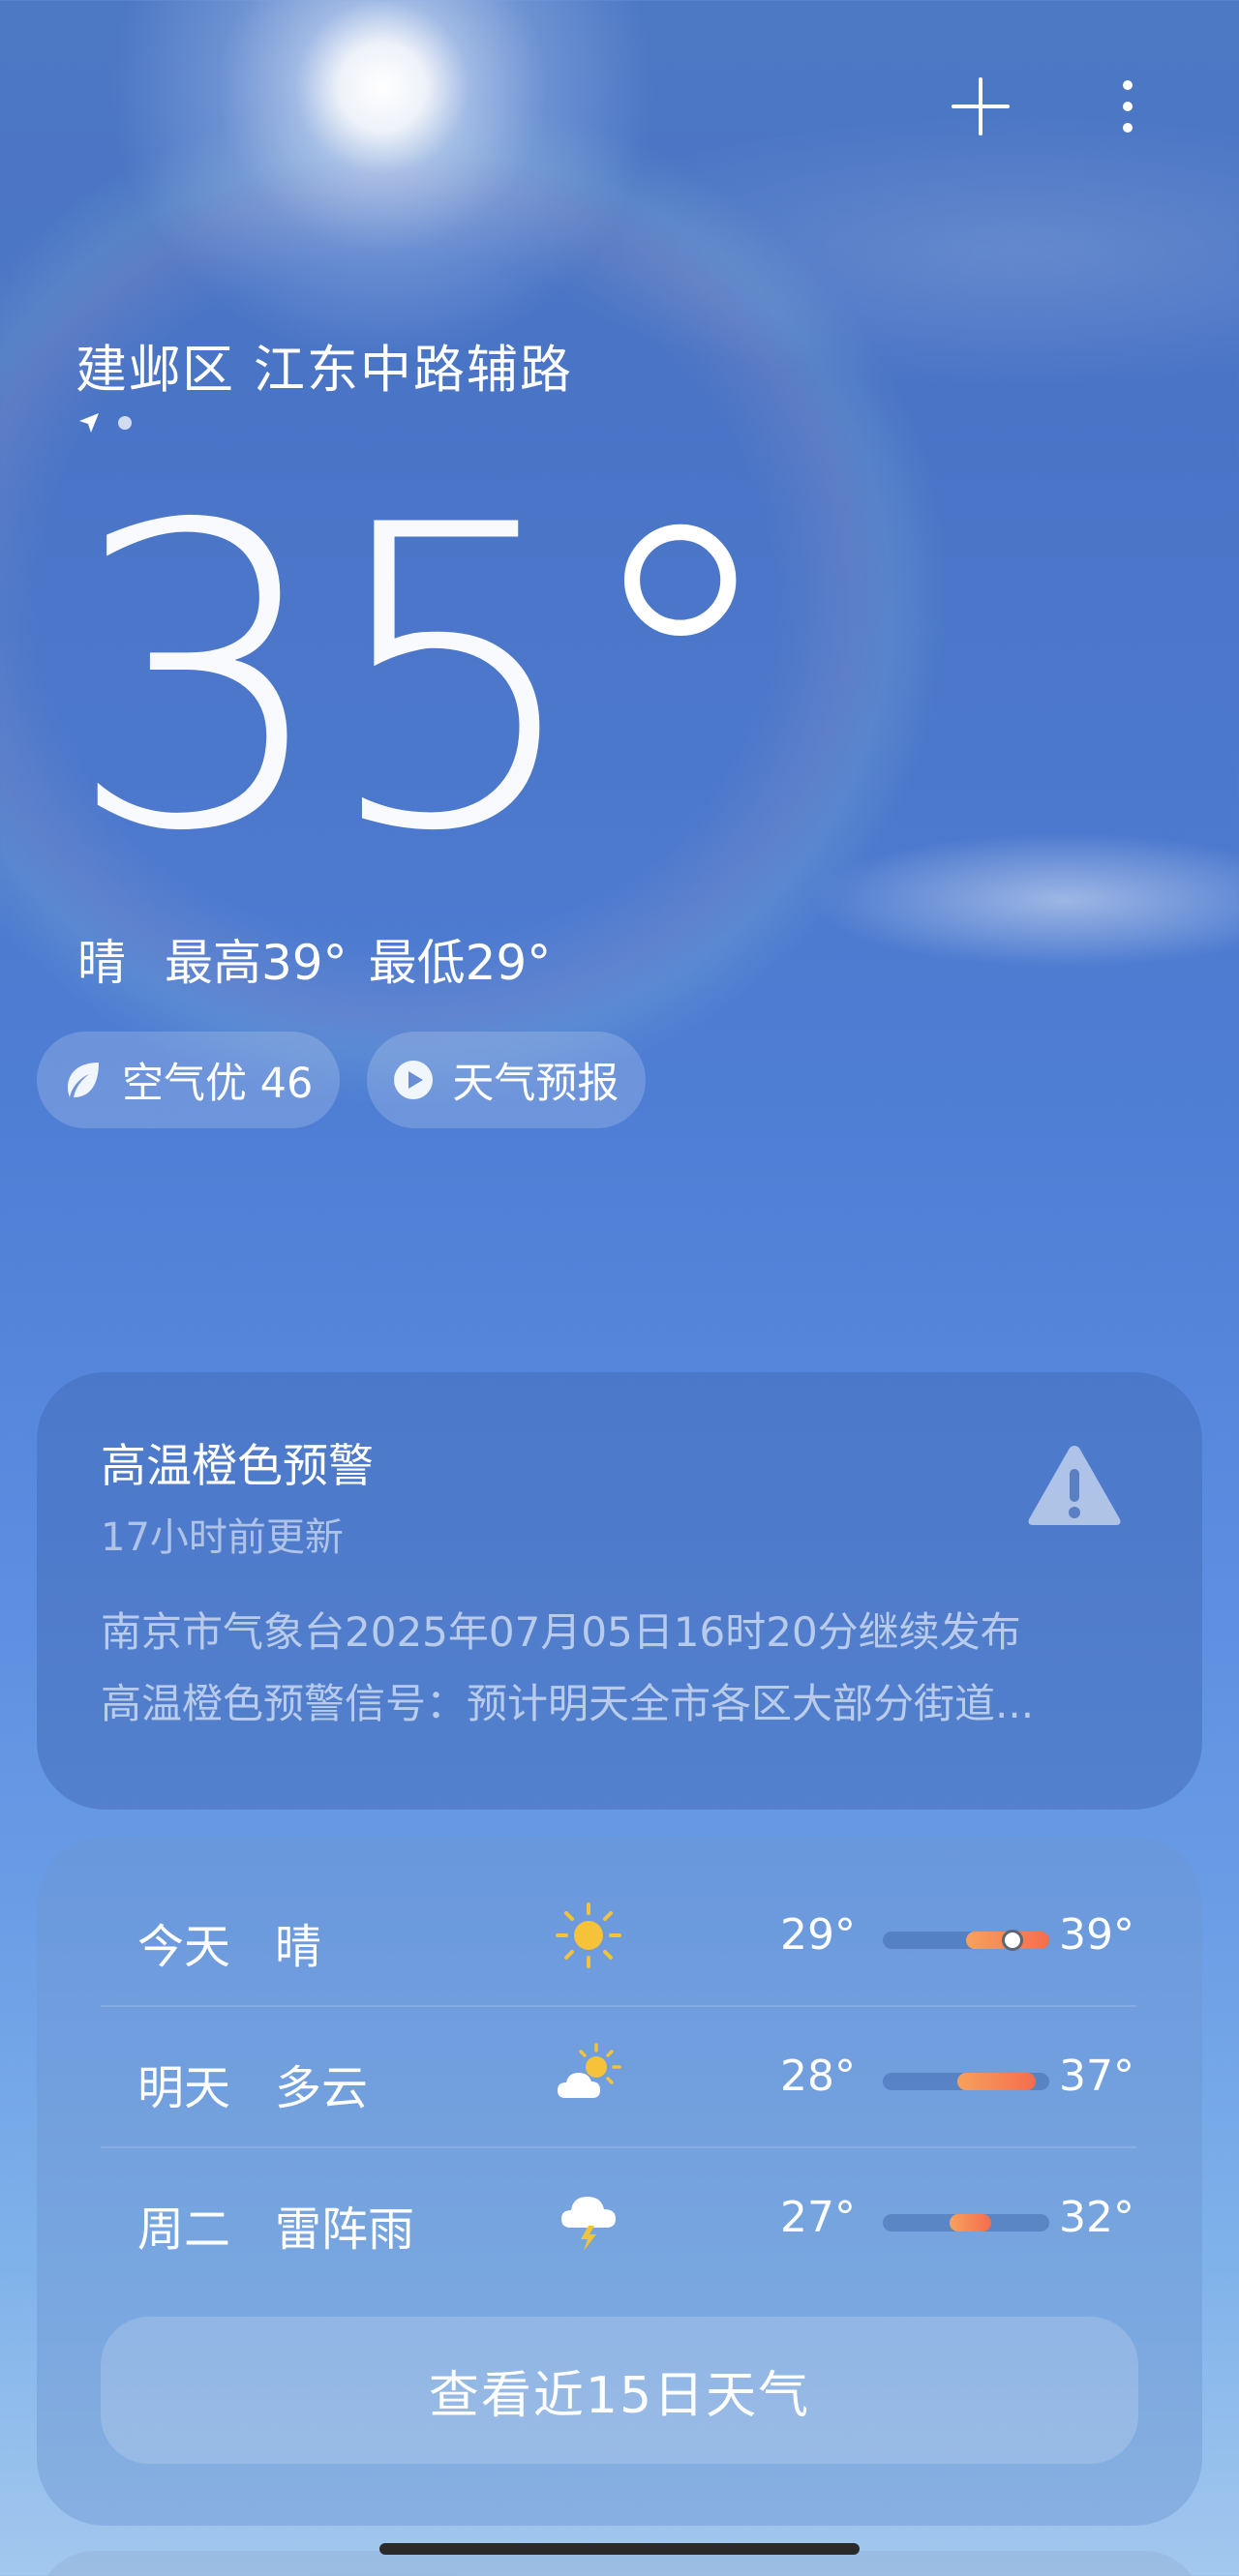 This screenshot has height=2576, width=1239. Describe the element at coordinates (222, 1537) in the screenshot. I see `alert-updated-time: 17小时前更新` at that location.